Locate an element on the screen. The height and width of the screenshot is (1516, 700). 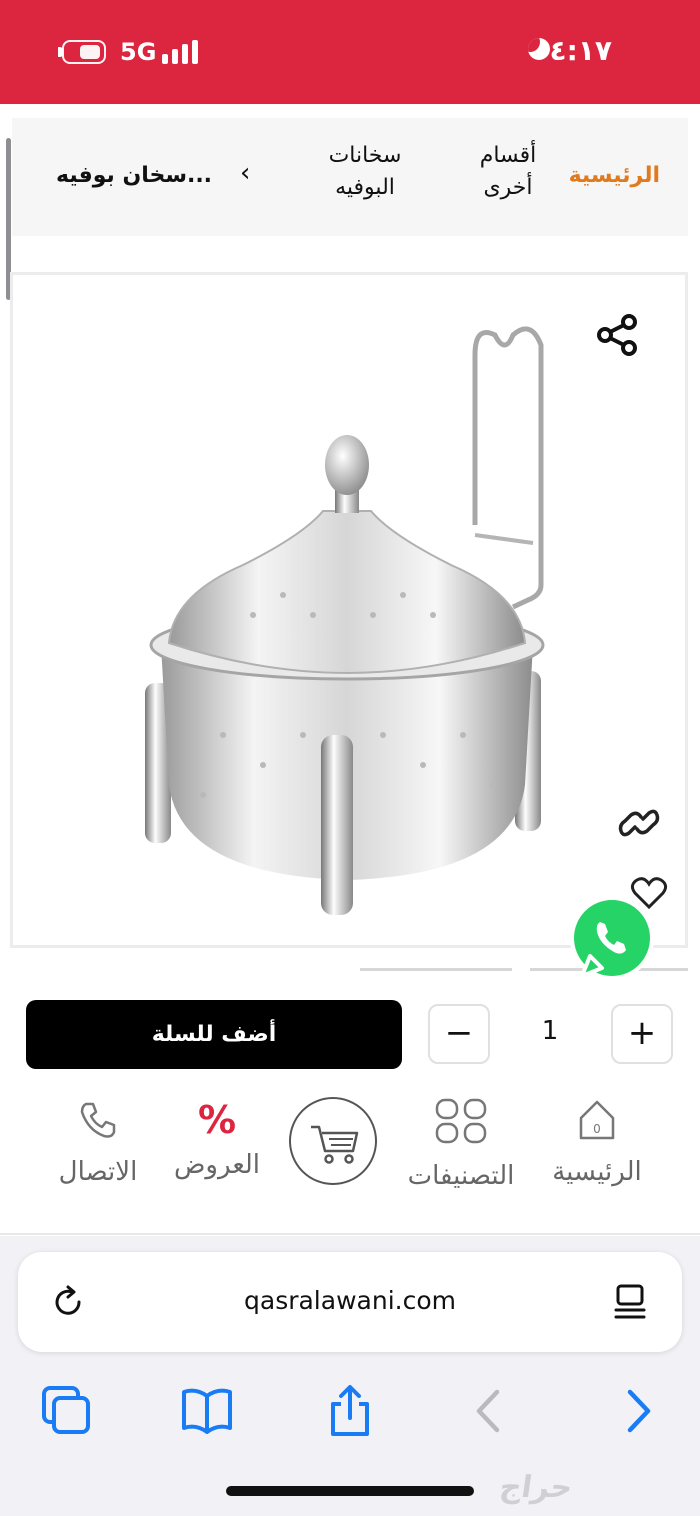
quantity-value: 1 is located at coordinates (550, 1031).